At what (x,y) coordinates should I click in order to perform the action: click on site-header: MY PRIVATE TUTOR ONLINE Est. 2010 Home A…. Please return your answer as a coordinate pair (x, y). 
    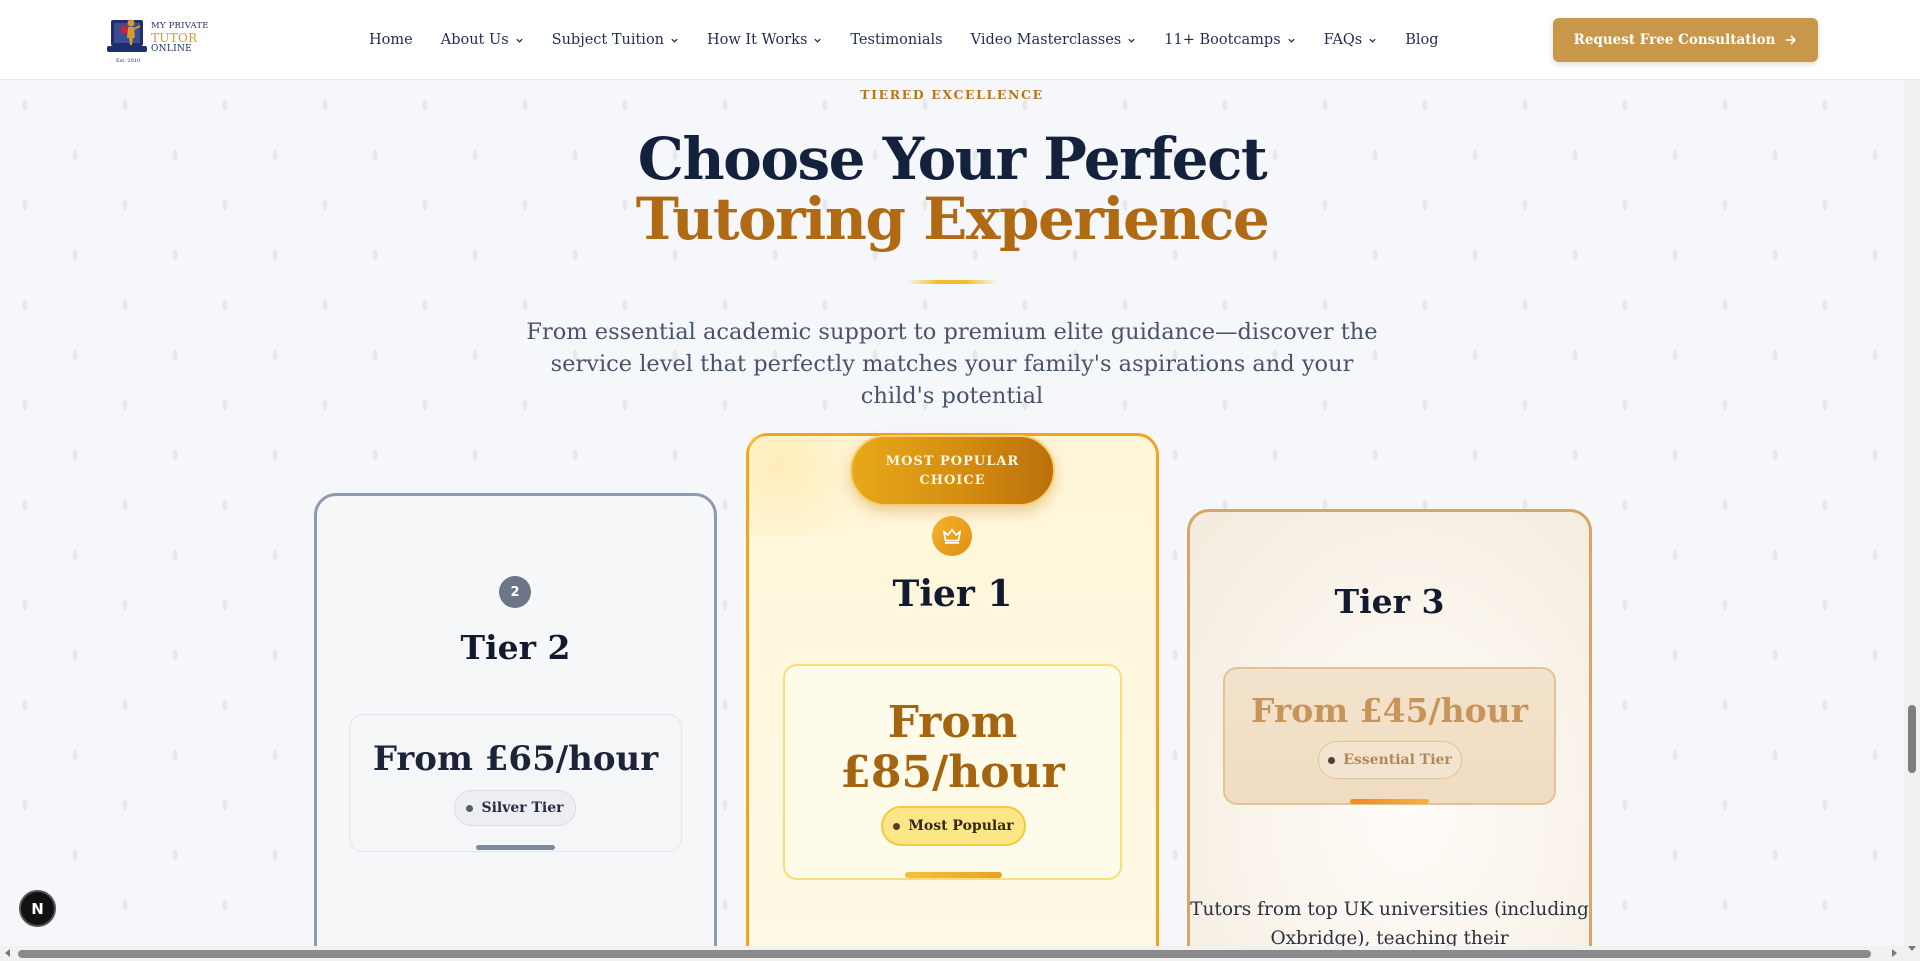
    Looking at the image, I should click on (960, 40).